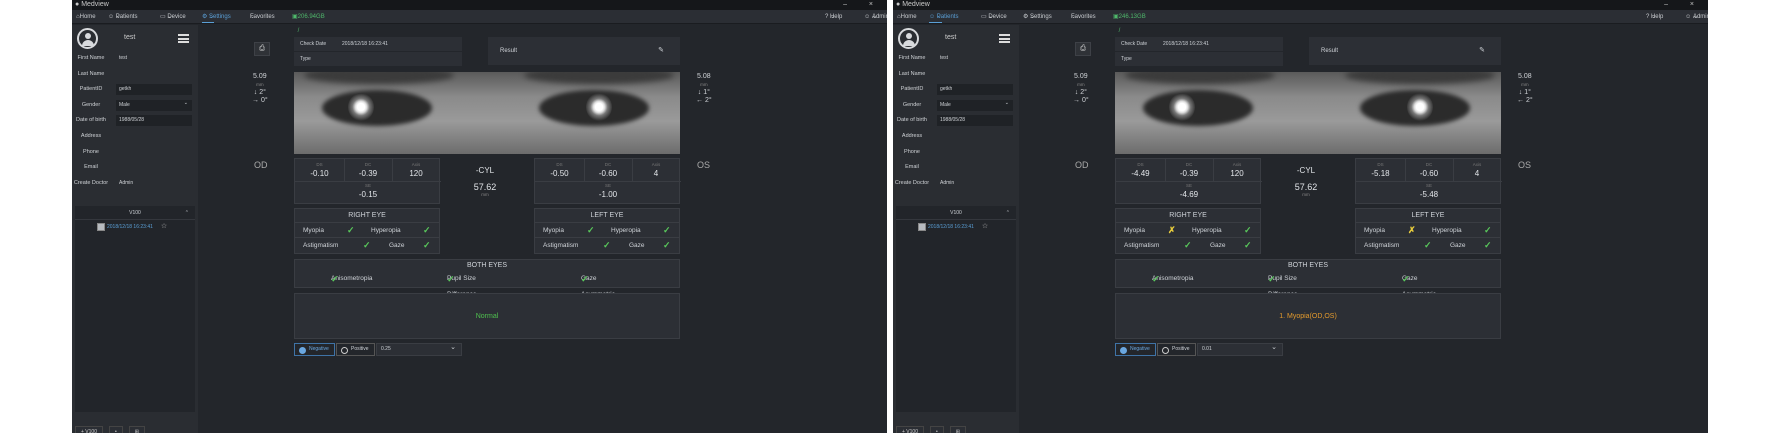  I want to click on result-label: Result, so click(509, 51).